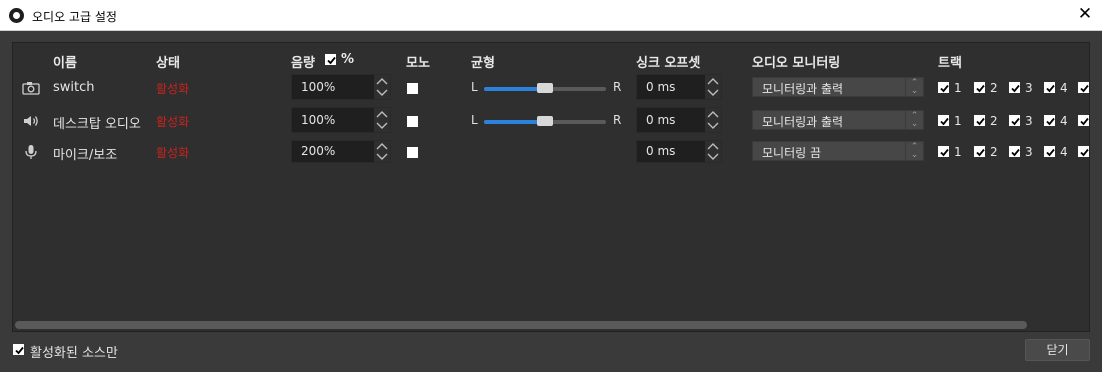 This screenshot has height=372, width=1102. Describe the element at coordinates (31, 88) in the screenshot. I see `camera-icon` at that location.